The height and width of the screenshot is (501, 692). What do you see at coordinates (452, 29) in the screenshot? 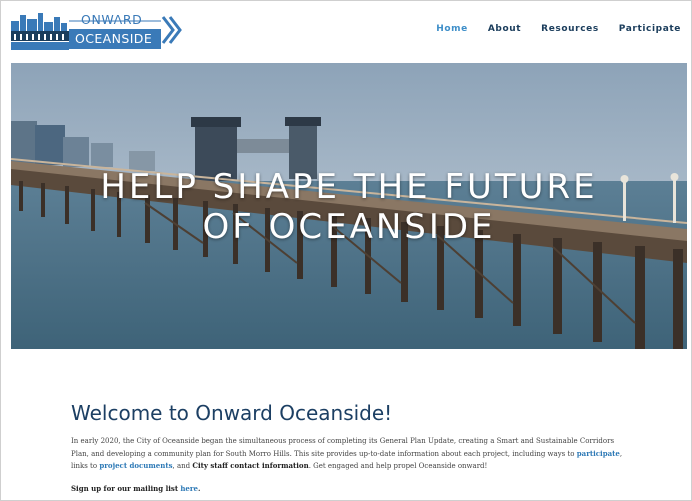
I see `nav-home: Home` at bounding box center [452, 29].